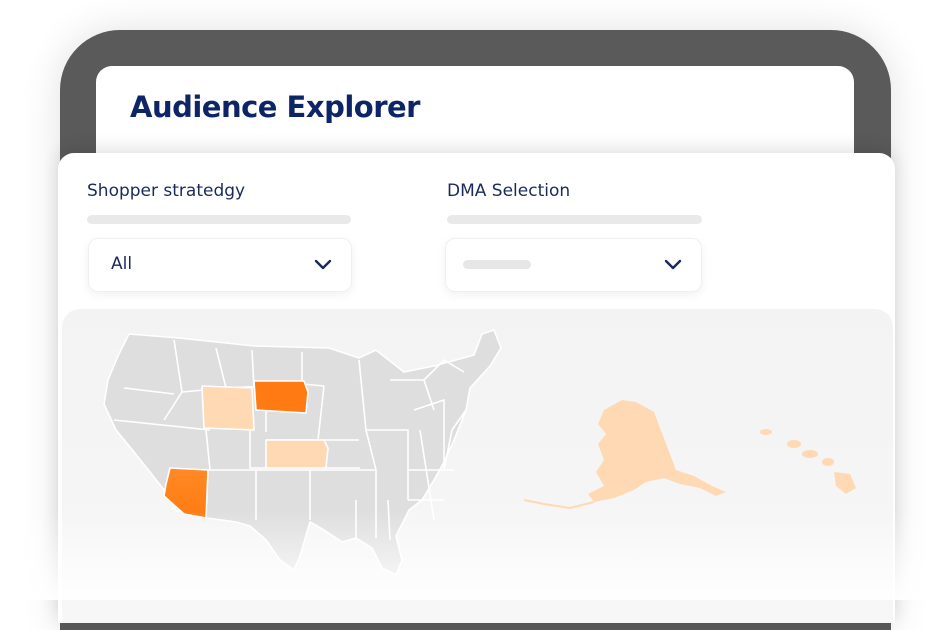  What do you see at coordinates (122, 264) in the screenshot?
I see `shopper-strategy-value: All` at bounding box center [122, 264].